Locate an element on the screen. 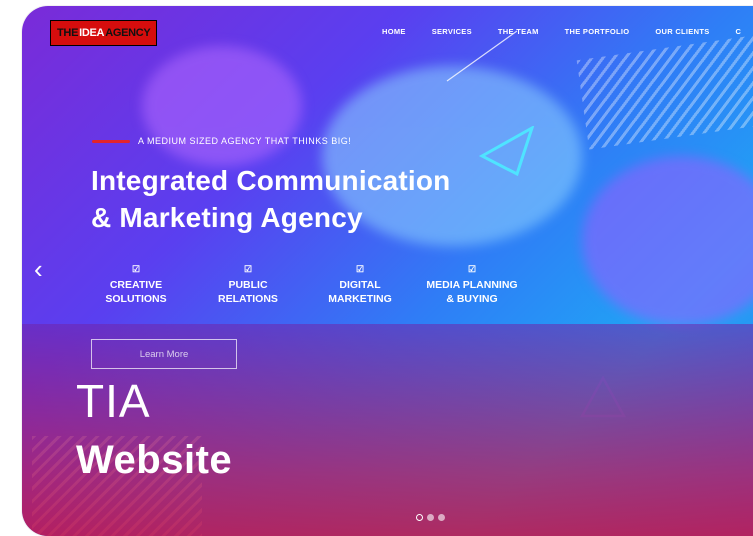 The image size is (753, 536). nav-link-services: SERVICES is located at coordinates (452, 31).